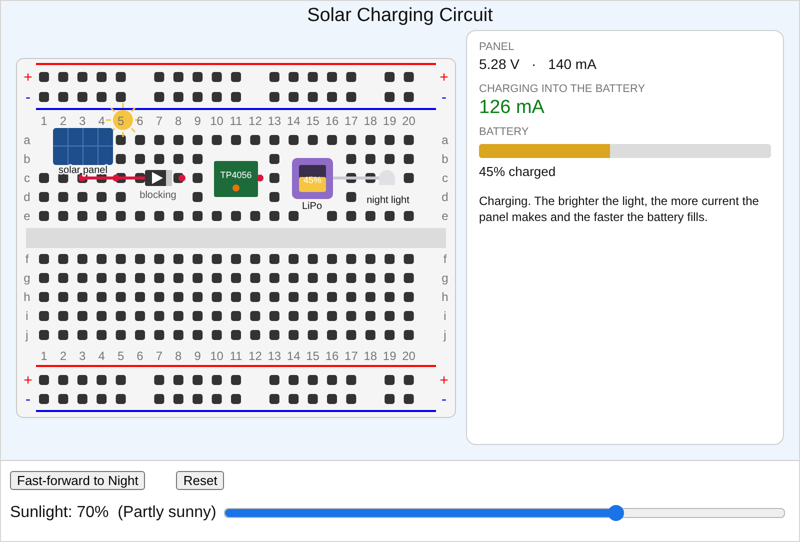  I want to click on led-icon, so click(236, 188).